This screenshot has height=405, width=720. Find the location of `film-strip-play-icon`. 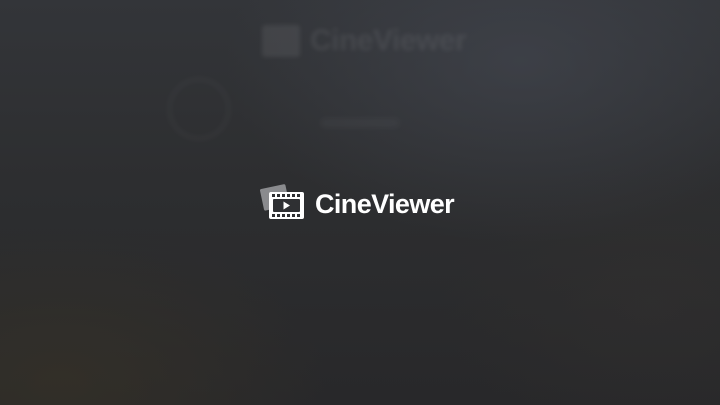

film-strip-play-icon is located at coordinates (282, 203).